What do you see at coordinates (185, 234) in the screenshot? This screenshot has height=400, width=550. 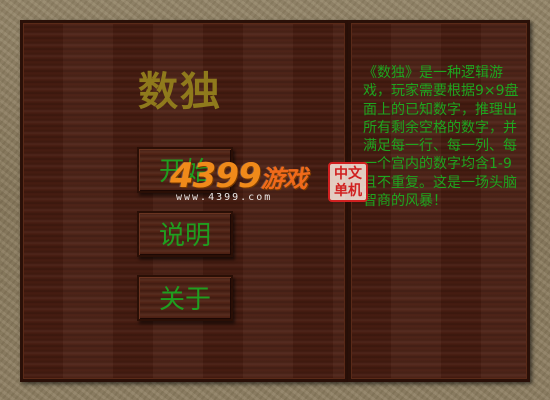 I see `help-button: 说明` at bounding box center [185, 234].